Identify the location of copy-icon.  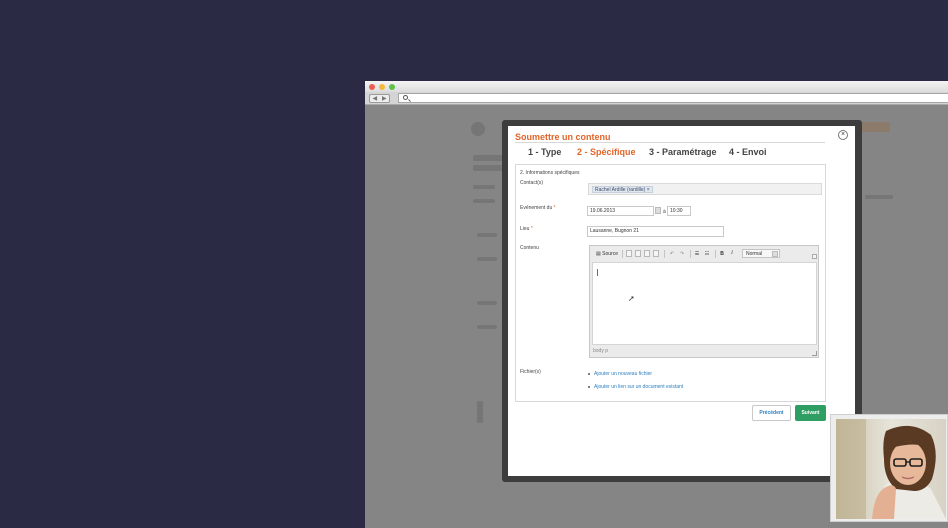
(638, 253).